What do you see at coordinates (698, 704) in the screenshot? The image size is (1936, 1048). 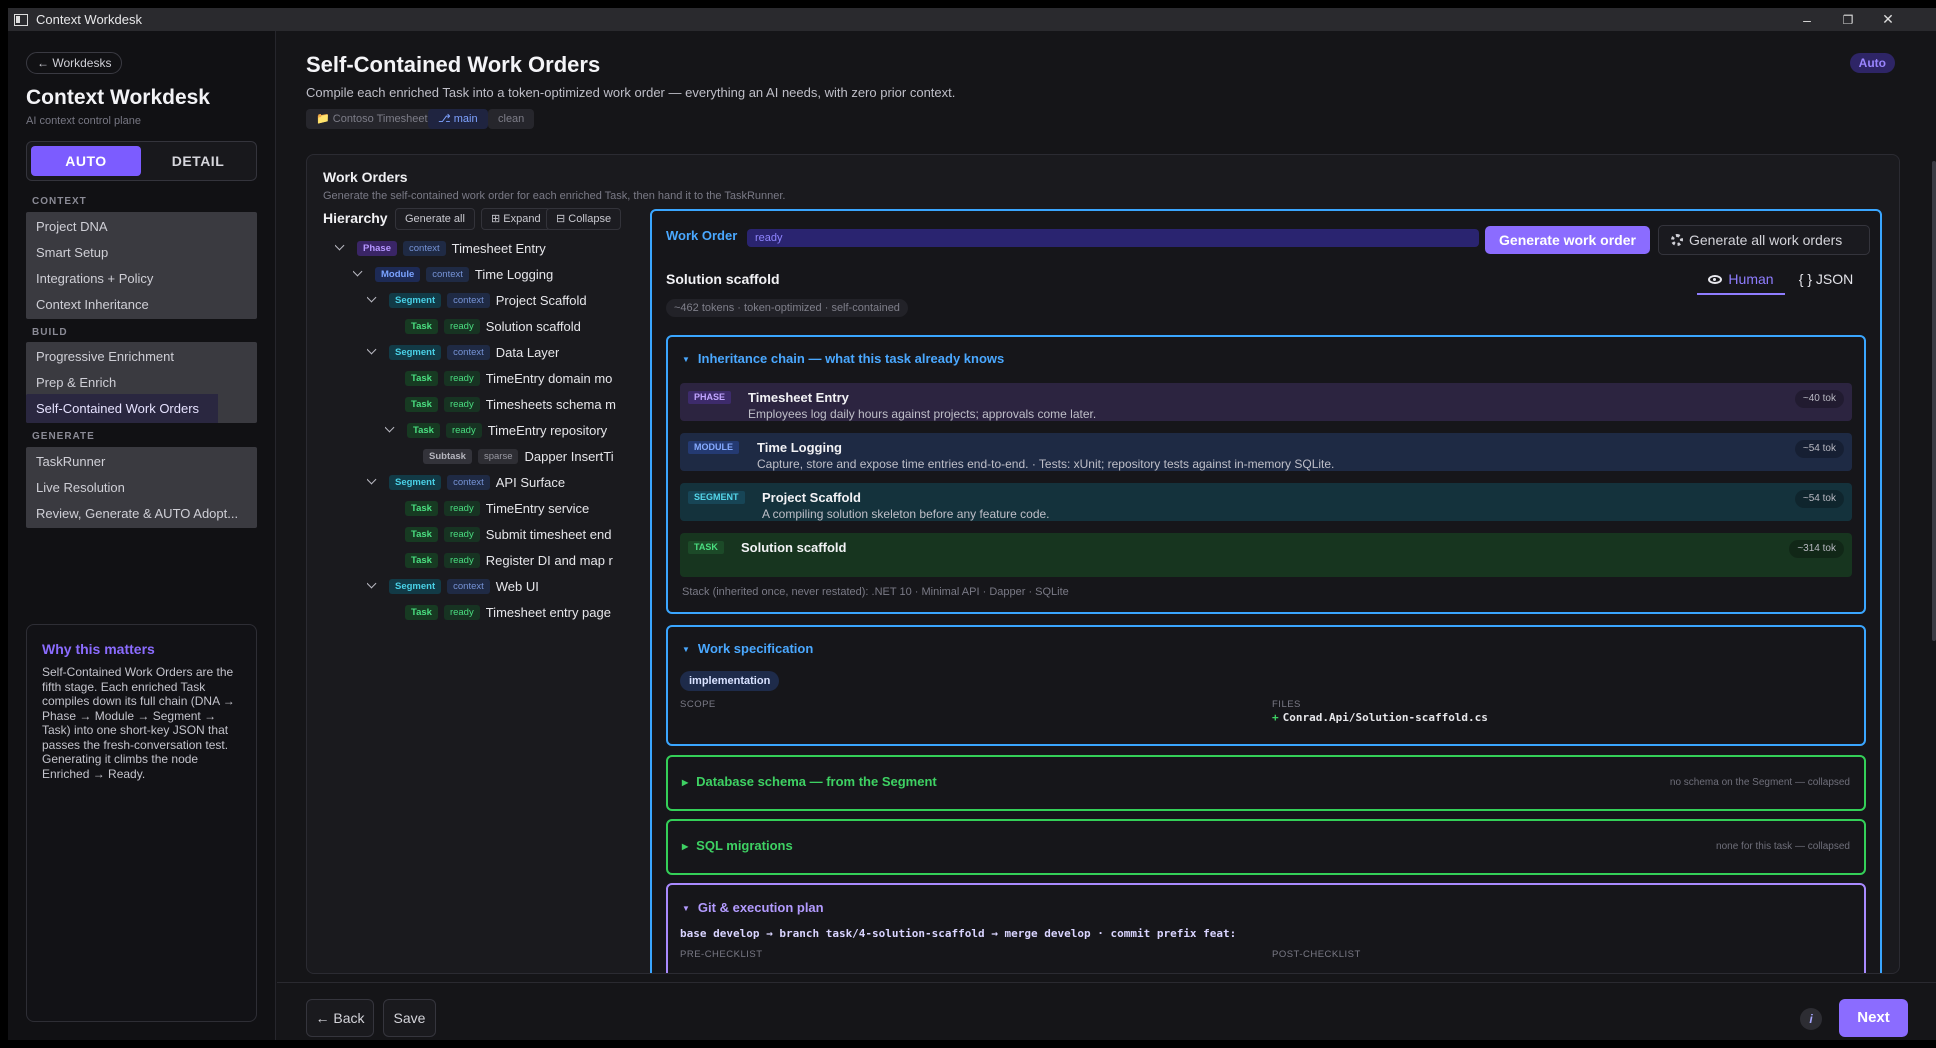 I see `scope-label: SCOPE` at bounding box center [698, 704].